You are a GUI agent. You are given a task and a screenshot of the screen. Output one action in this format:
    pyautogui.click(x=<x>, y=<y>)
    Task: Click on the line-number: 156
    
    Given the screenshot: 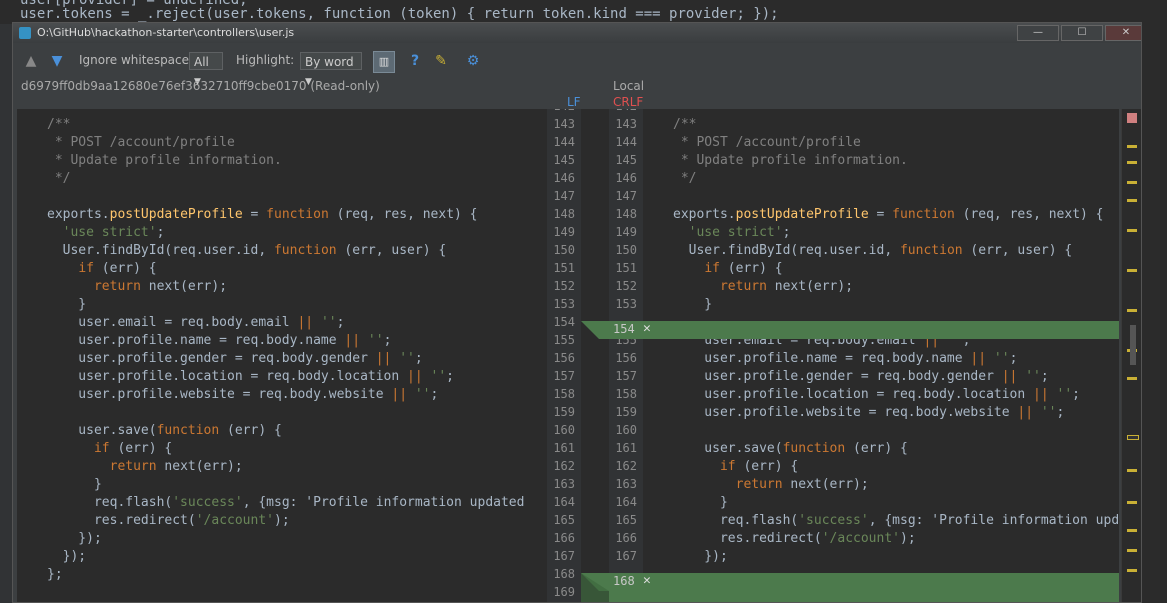 What is the action you would take?
    pyautogui.click(x=626, y=358)
    